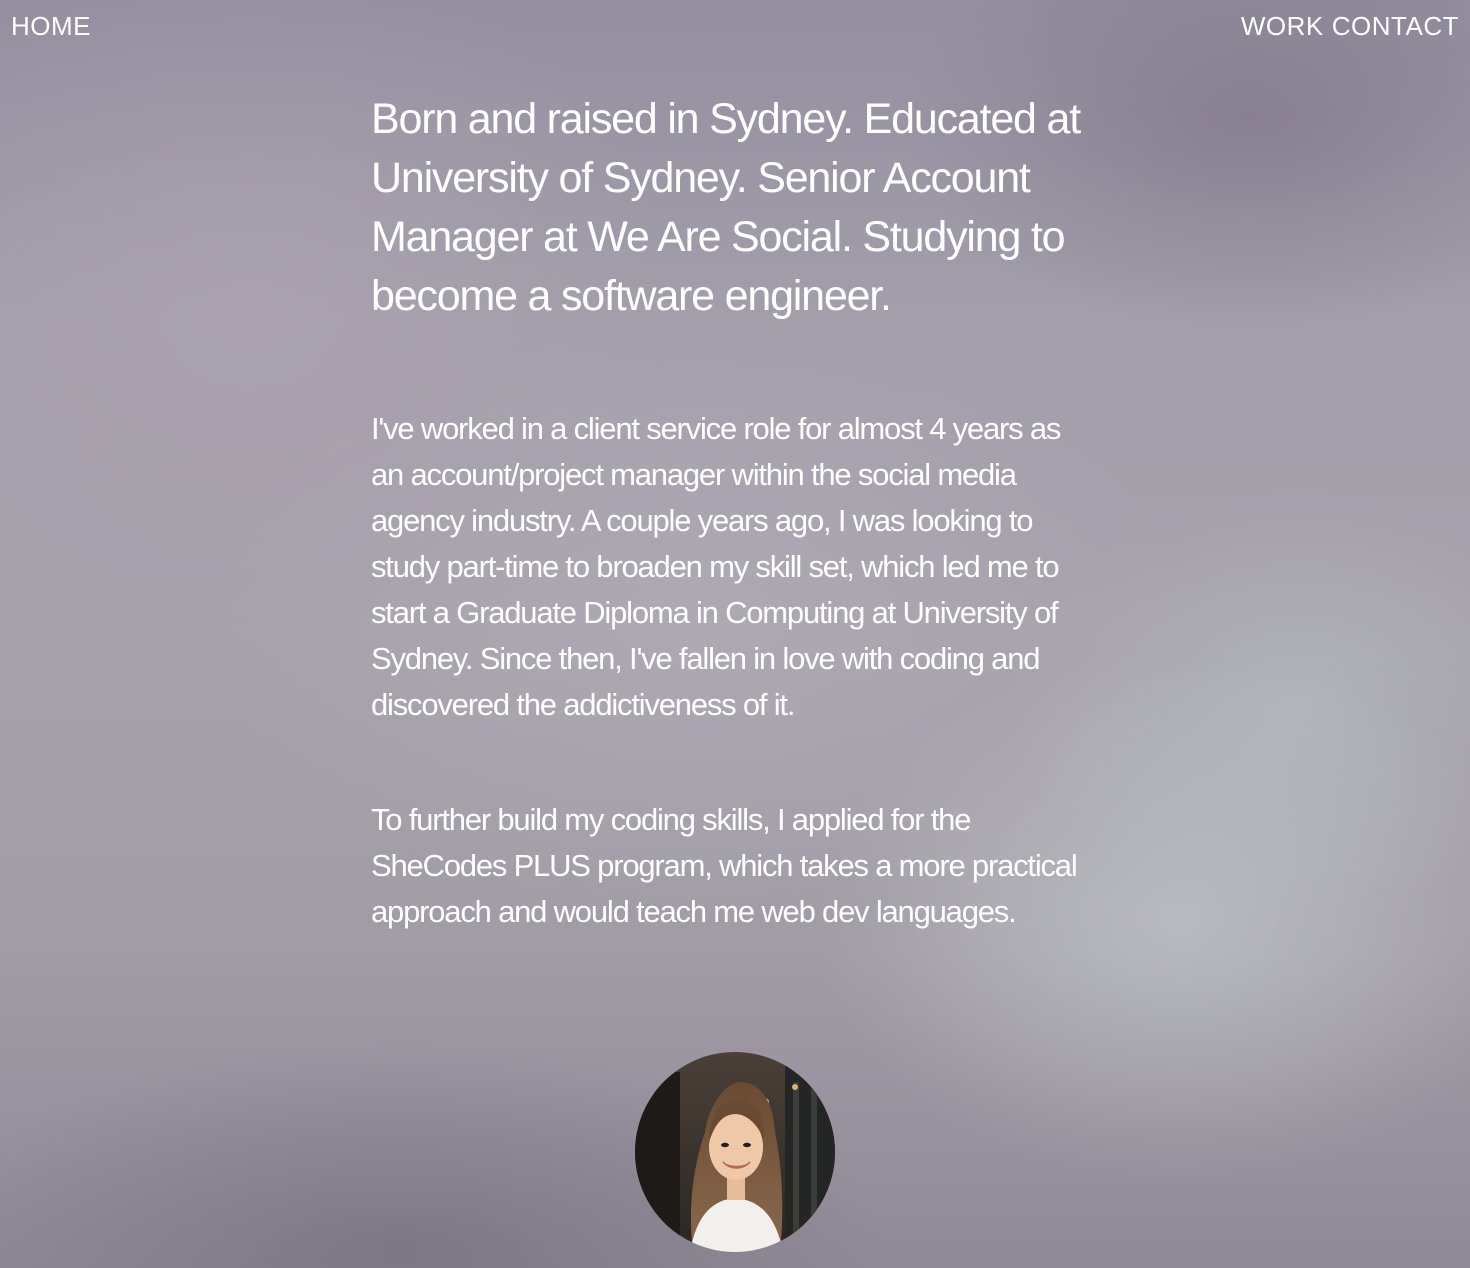 The height and width of the screenshot is (1268, 1470). Describe the element at coordinates (51, 26) in the screenshot. I see `nav-home-link: HOME` at that location.